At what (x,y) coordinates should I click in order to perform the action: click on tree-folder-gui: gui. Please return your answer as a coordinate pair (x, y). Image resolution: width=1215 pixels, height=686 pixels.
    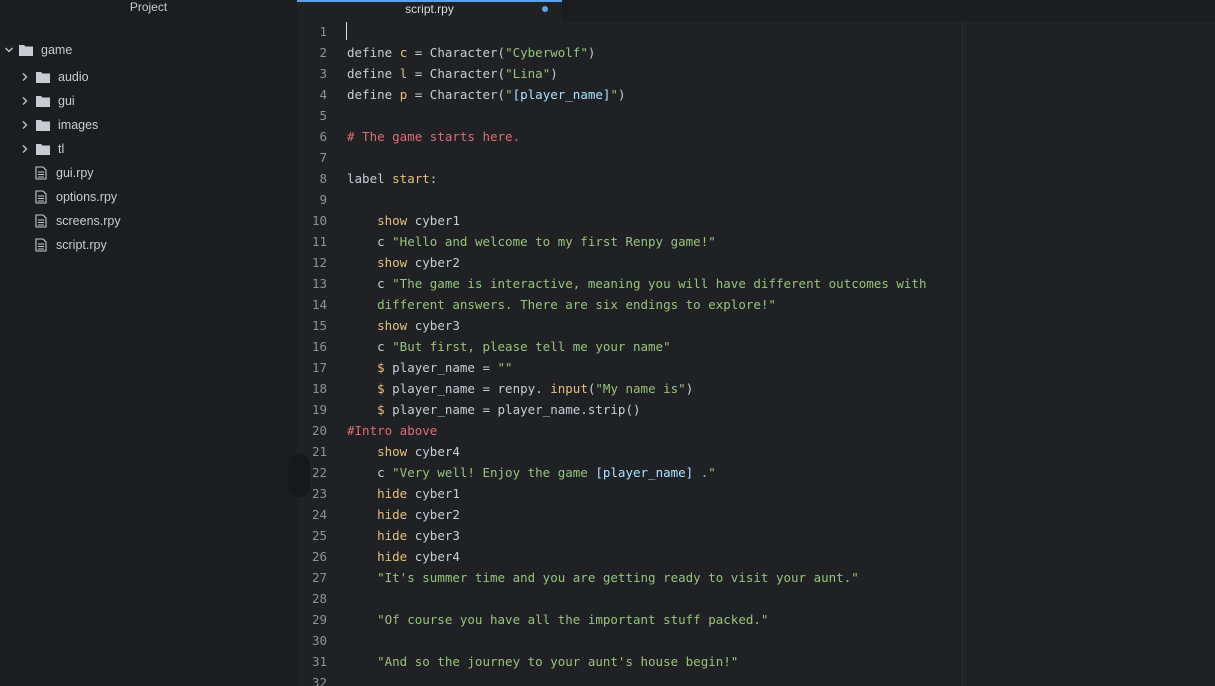
    Looking at the image, I should click on (47, 101).